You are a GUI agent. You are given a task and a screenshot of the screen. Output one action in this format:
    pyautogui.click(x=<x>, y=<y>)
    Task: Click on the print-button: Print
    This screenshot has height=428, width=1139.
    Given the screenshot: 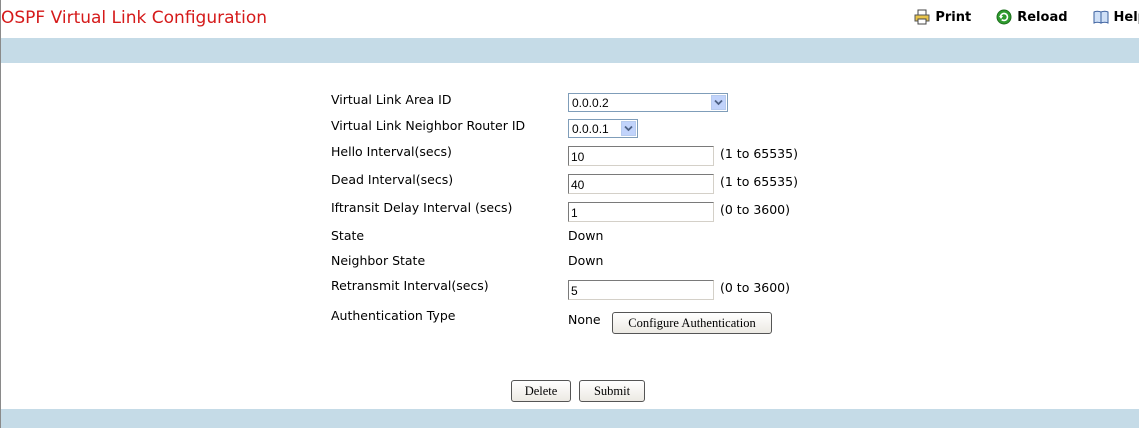 What is the action you would take?
    pyautogui.click(x=942, y=17)
    